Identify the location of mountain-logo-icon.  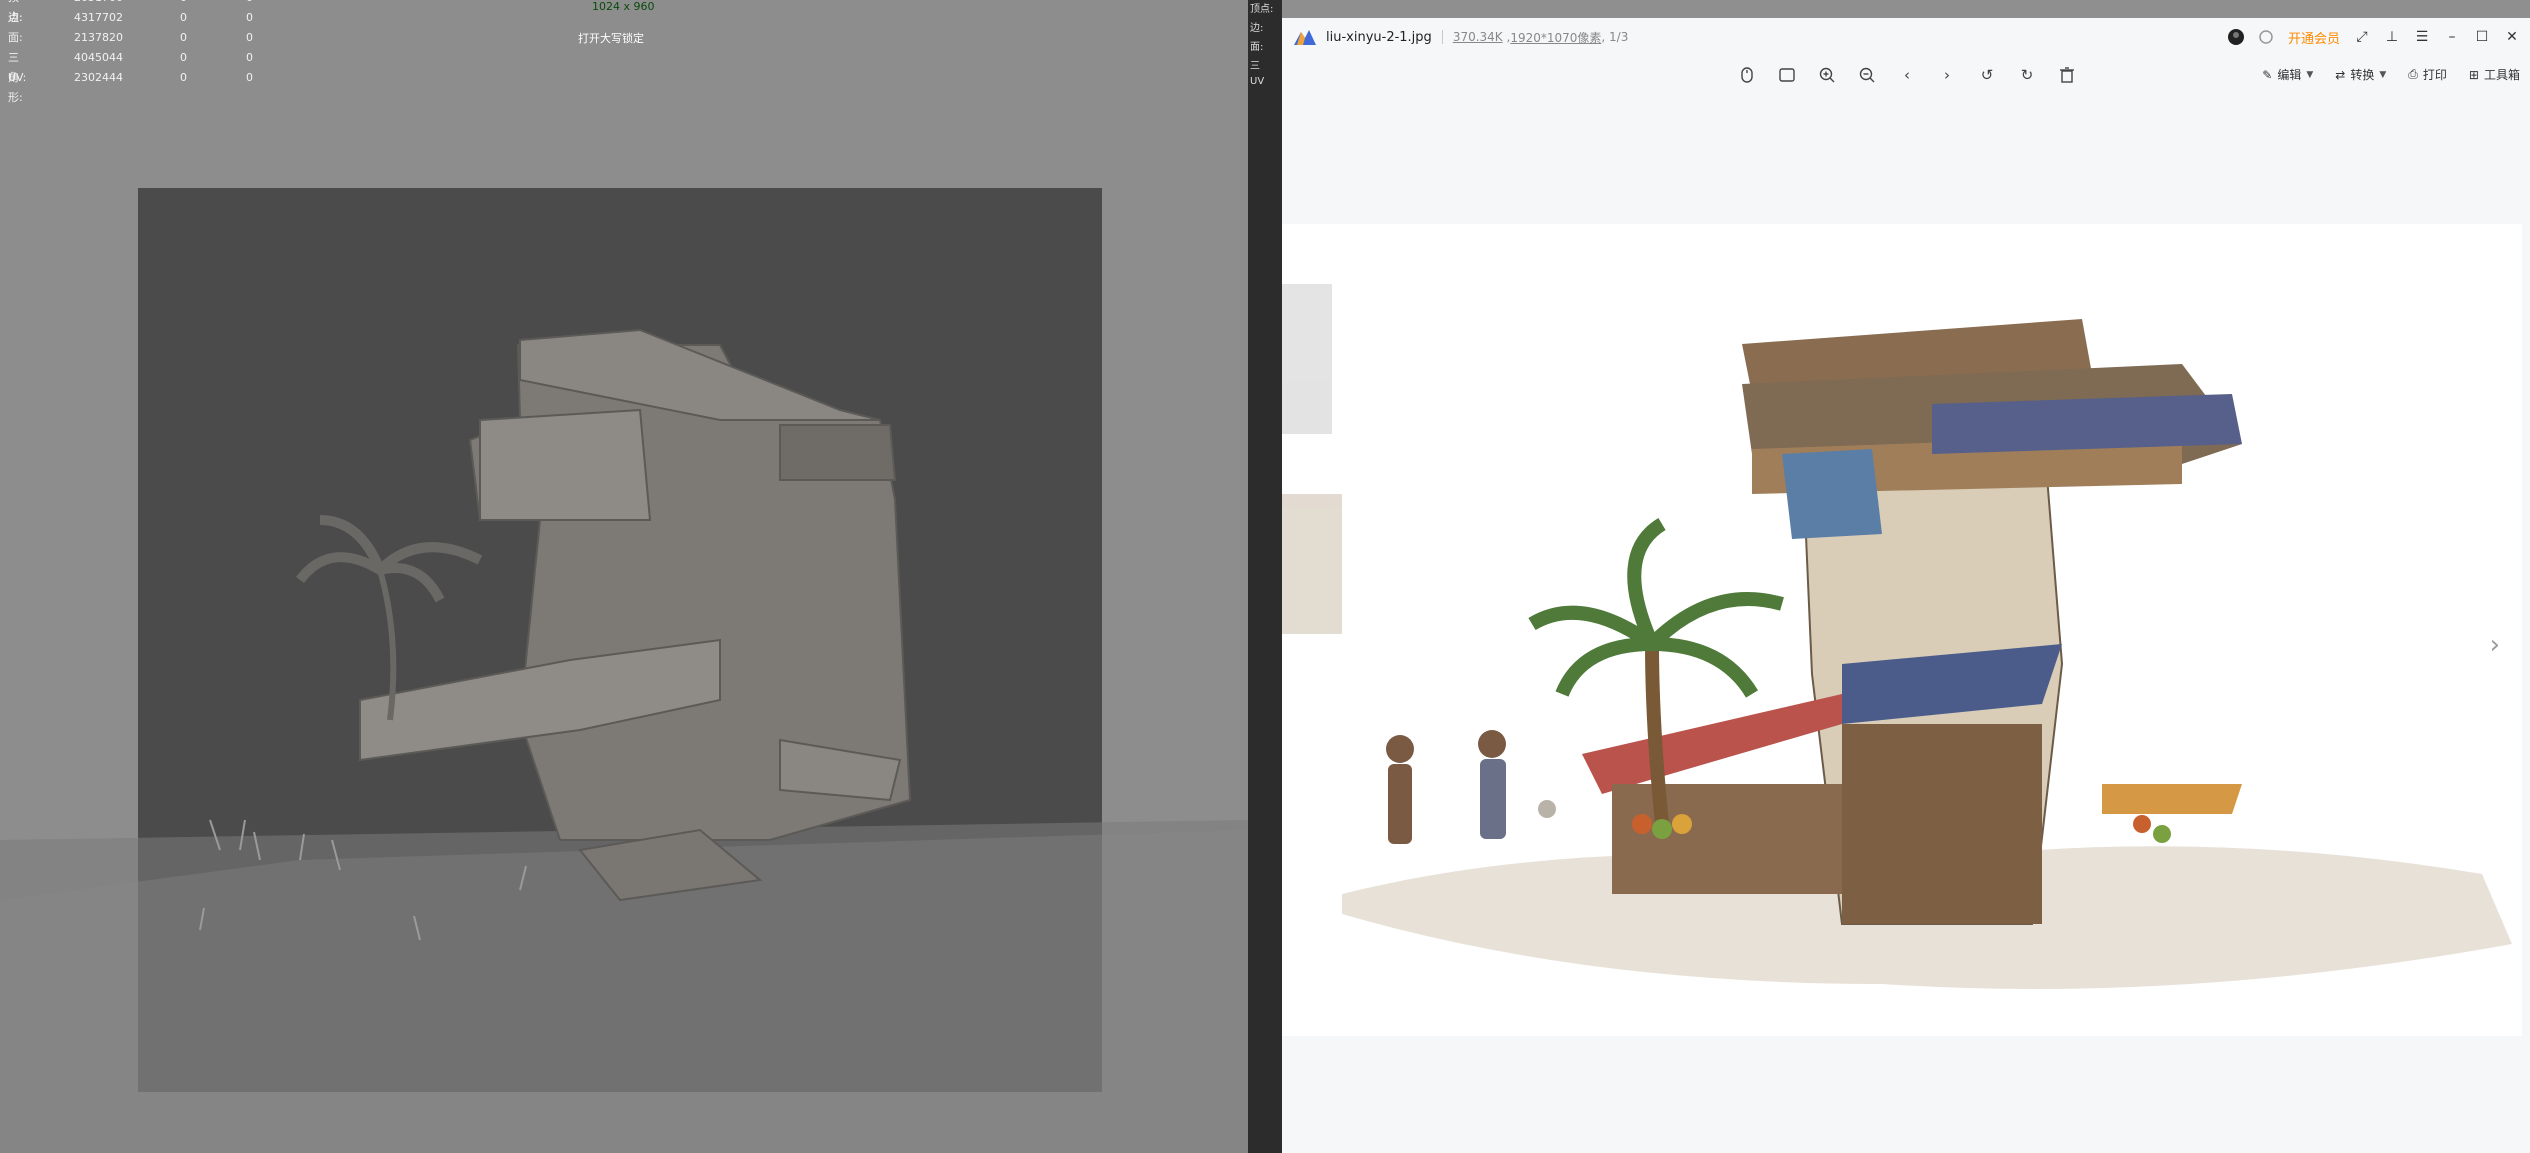
(1305, 37).